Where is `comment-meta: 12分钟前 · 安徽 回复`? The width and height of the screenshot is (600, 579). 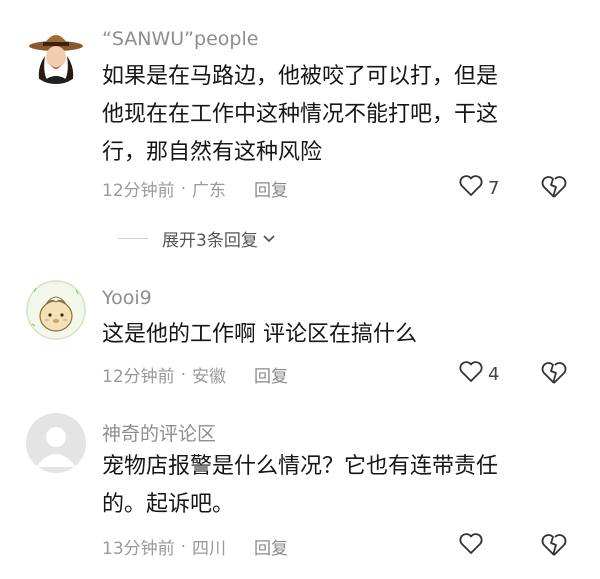 comment-meta: 12分钟前 · 安徽 回复 is located at coordinates (195, 375).